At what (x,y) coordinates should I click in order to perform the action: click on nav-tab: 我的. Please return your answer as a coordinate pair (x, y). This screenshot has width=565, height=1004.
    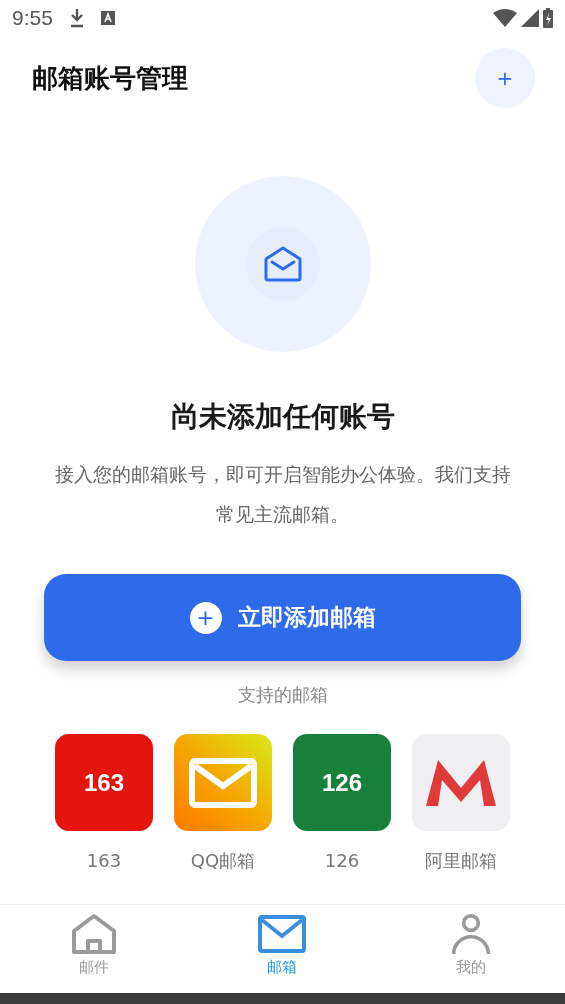
    Looking at the image, I should click on (470, 944).